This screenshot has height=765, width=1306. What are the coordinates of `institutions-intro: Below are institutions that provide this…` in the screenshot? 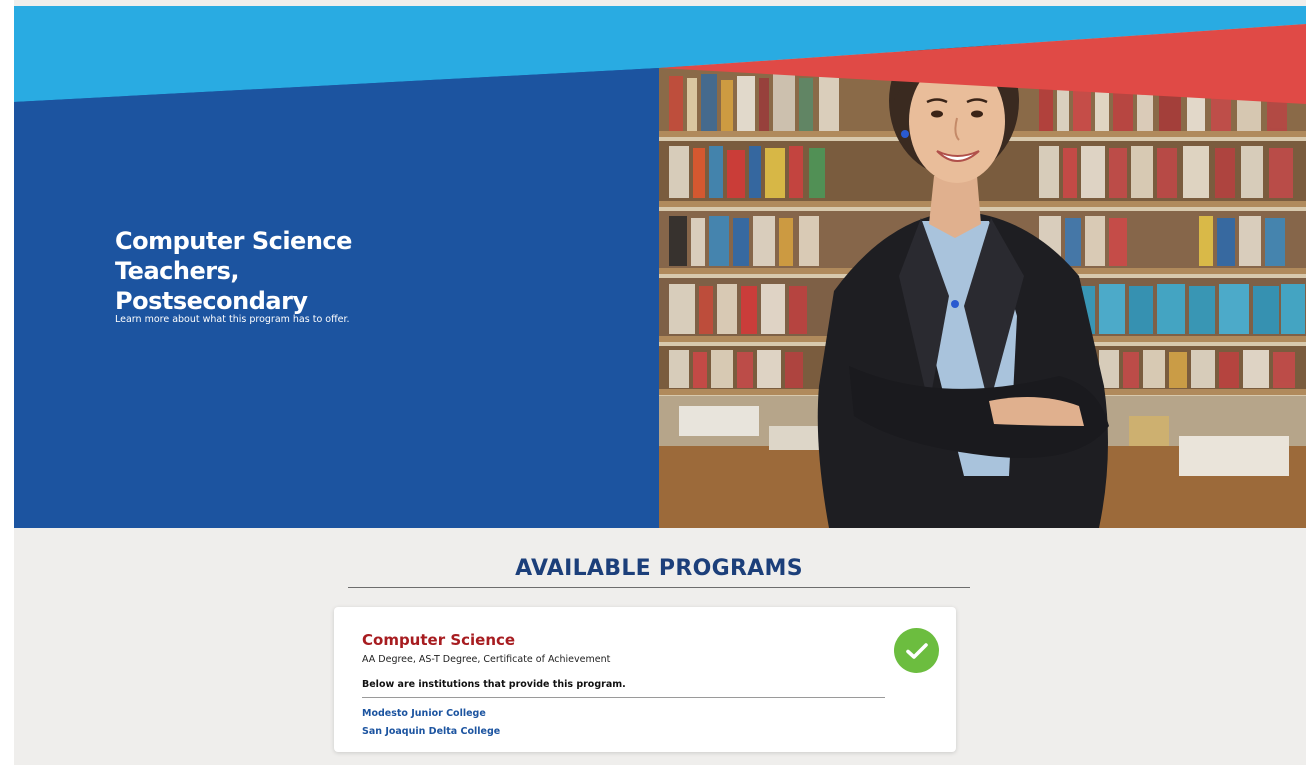 It's located at (494, 684).